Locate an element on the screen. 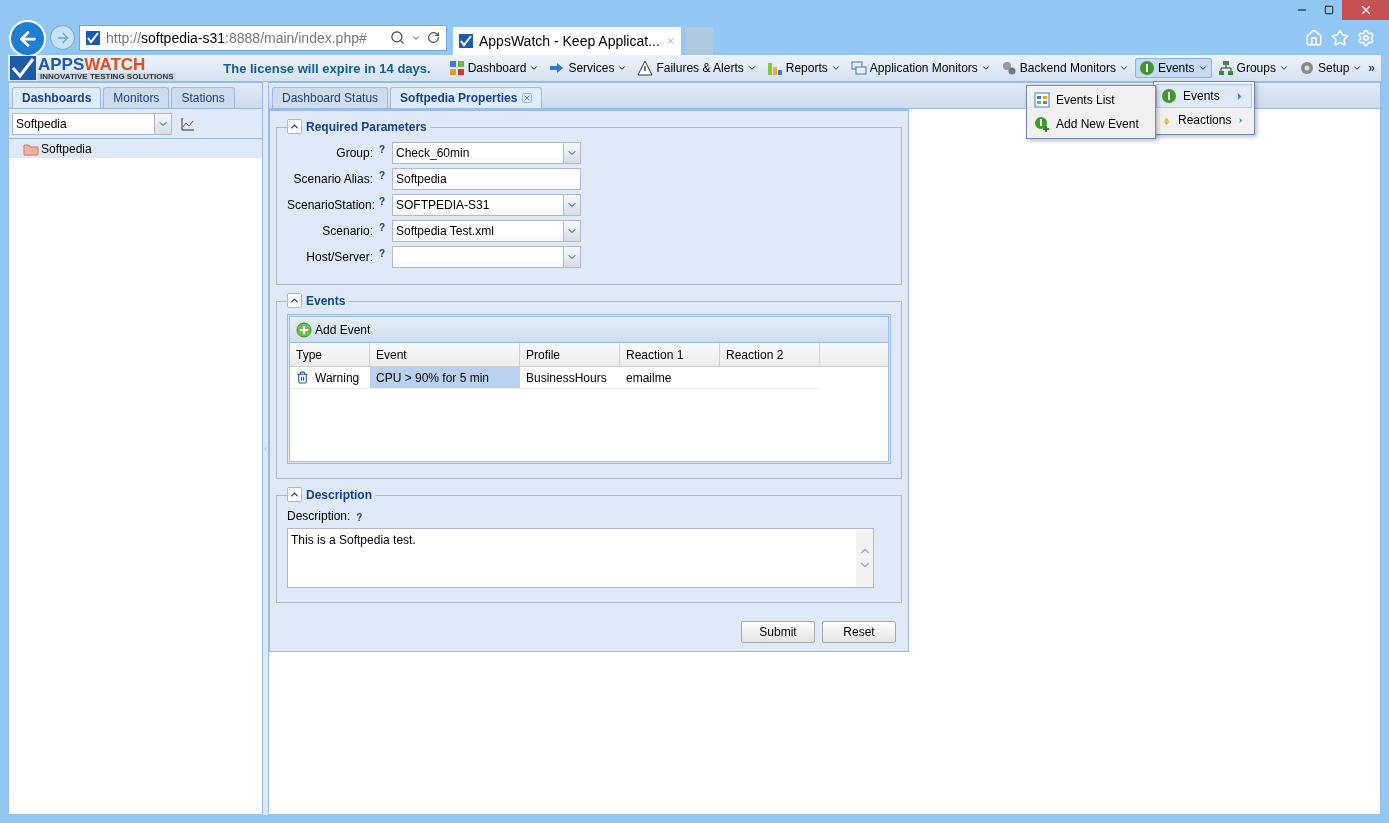 The height and width of the screenshot is (823, 1389). search-icon is located at coordinates (397, 37).